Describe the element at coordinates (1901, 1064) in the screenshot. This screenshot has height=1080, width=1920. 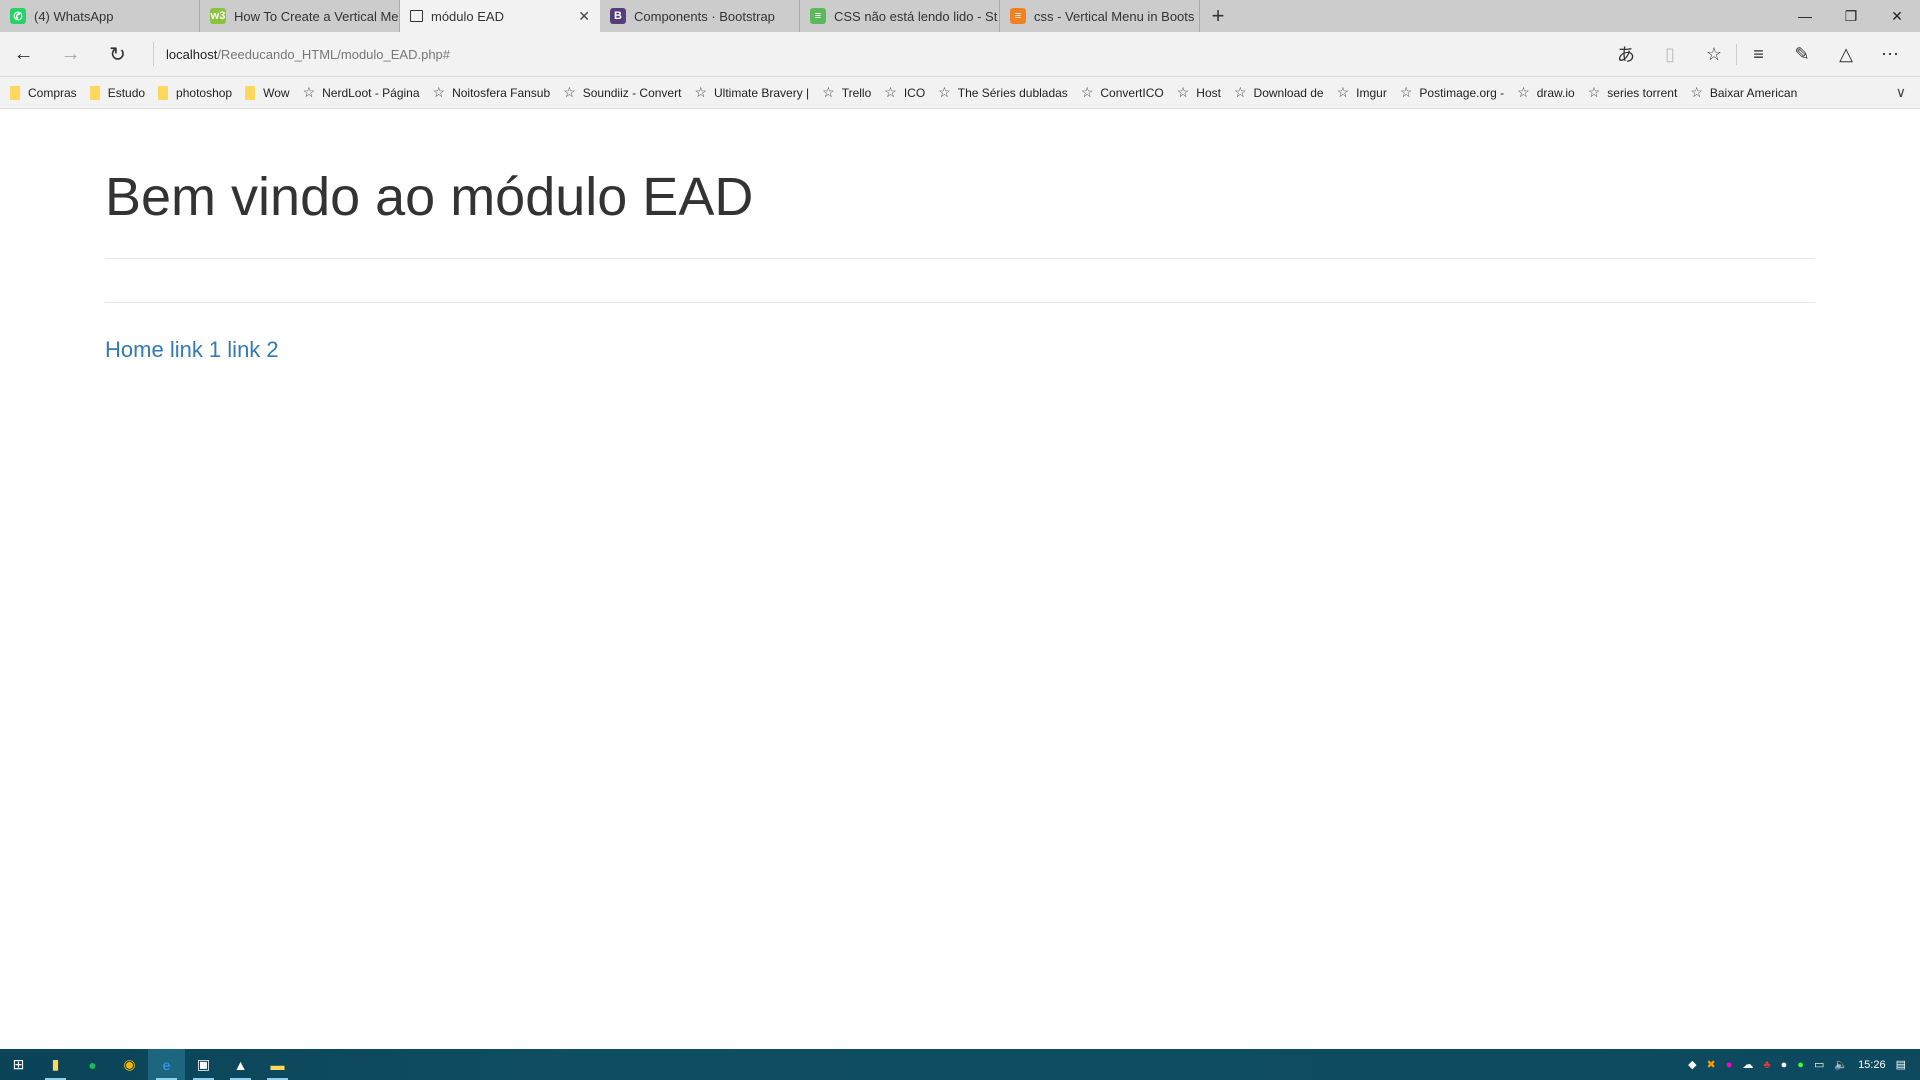
I see `notifications-icon: ▤` at that location.